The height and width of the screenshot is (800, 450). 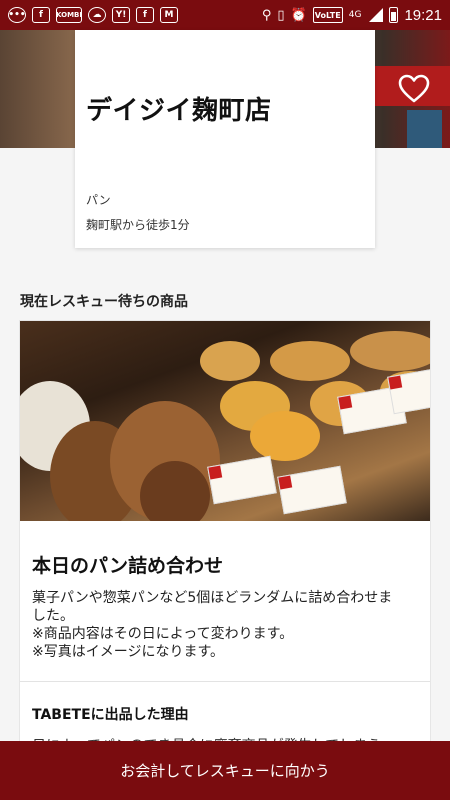 I want to click on clock: 19:21, so click(x=423, y=15).